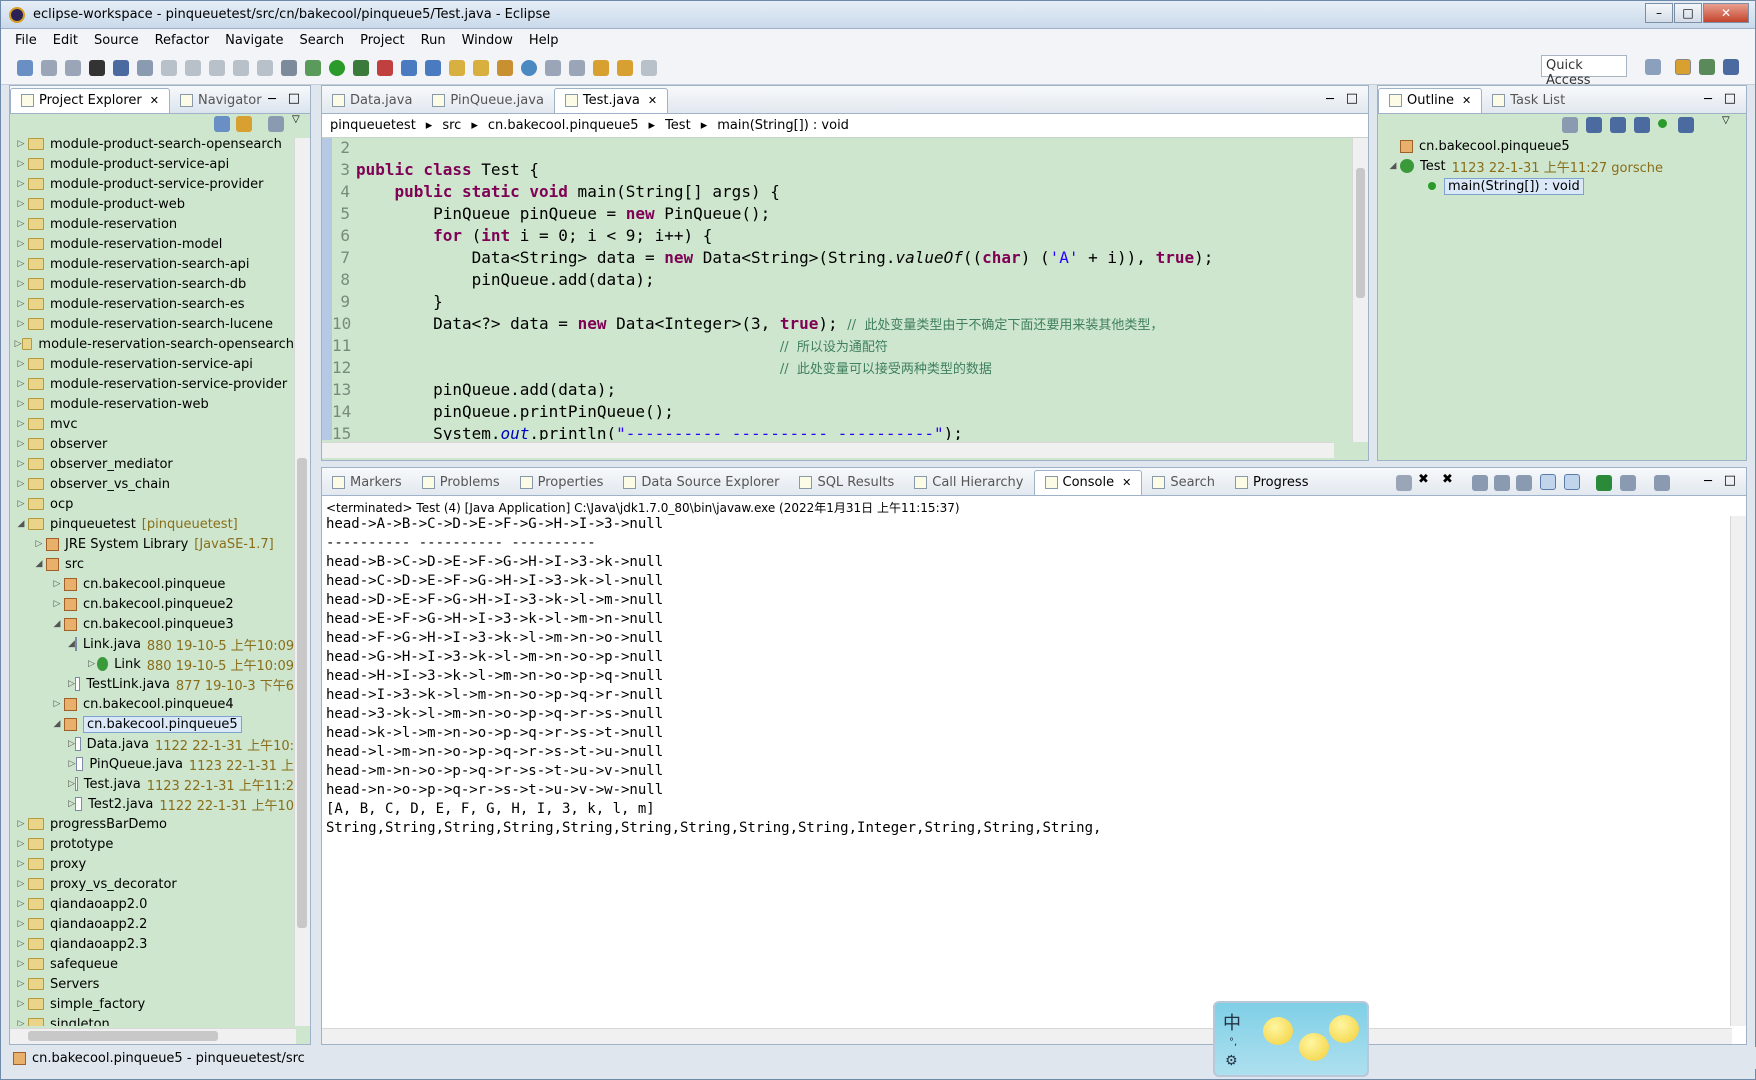  What do you see at coordinates (217, 67) in the screenshot?
I see `terminate-icon` at bounding box center [217, 67].